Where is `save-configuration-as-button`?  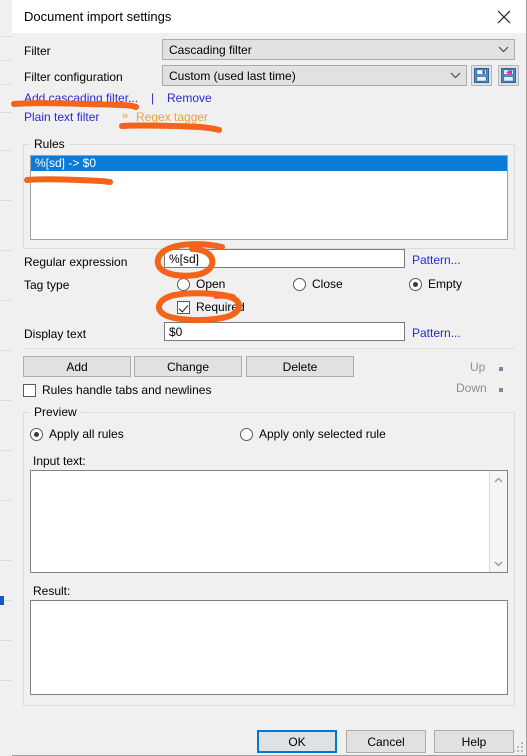 save-configuration-as-button is located at coordinates (508, 75).